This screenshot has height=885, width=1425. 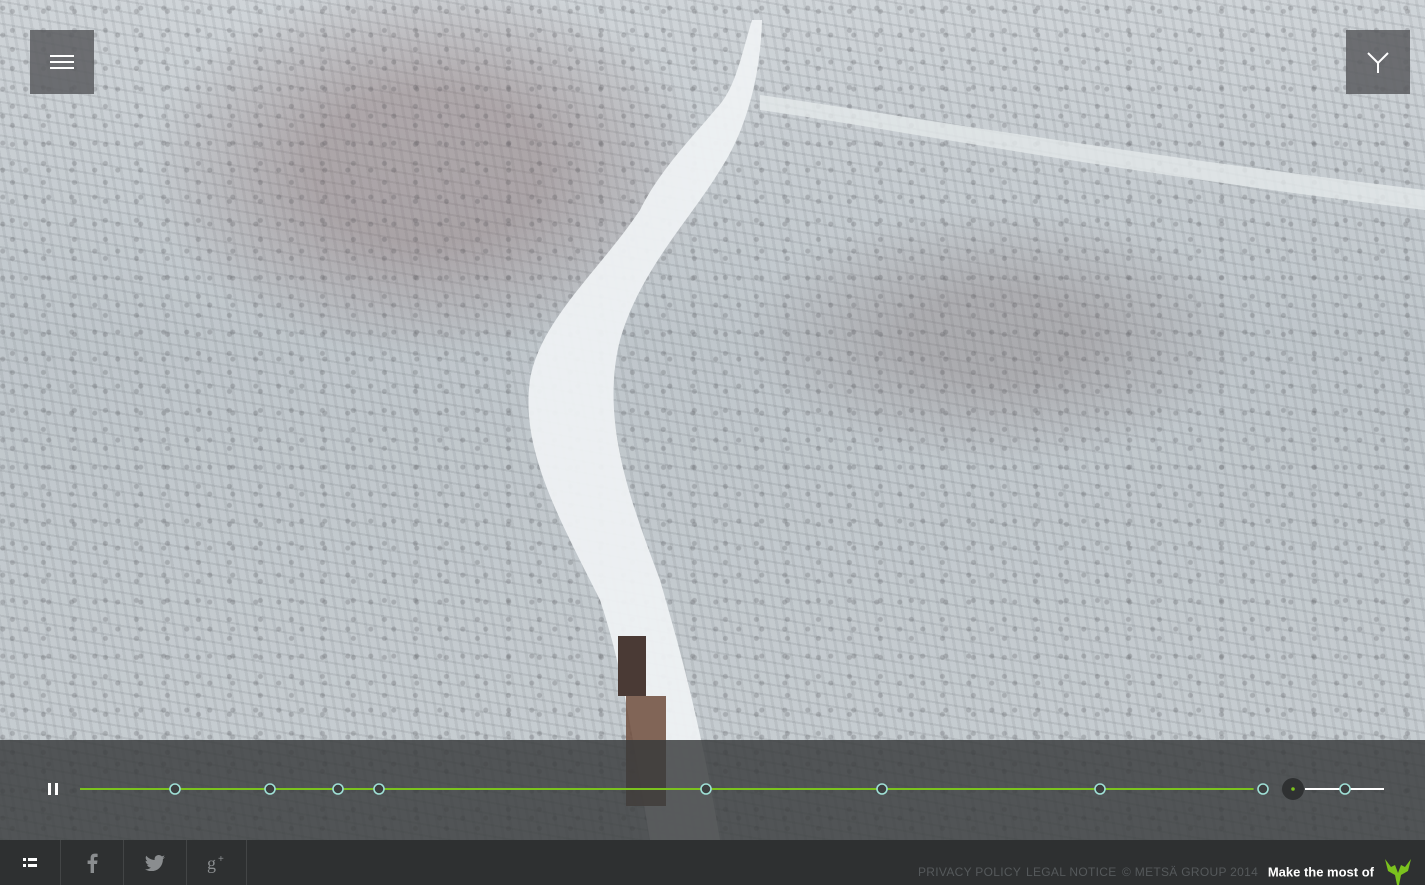 I want to click on tagline-text: Make the most of, so click(x=1320, y=872).